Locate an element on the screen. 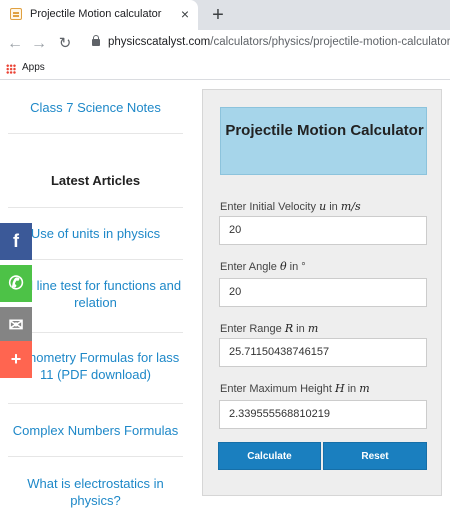  bookmarks-bar: Apps is located at coordinates (225, 69).